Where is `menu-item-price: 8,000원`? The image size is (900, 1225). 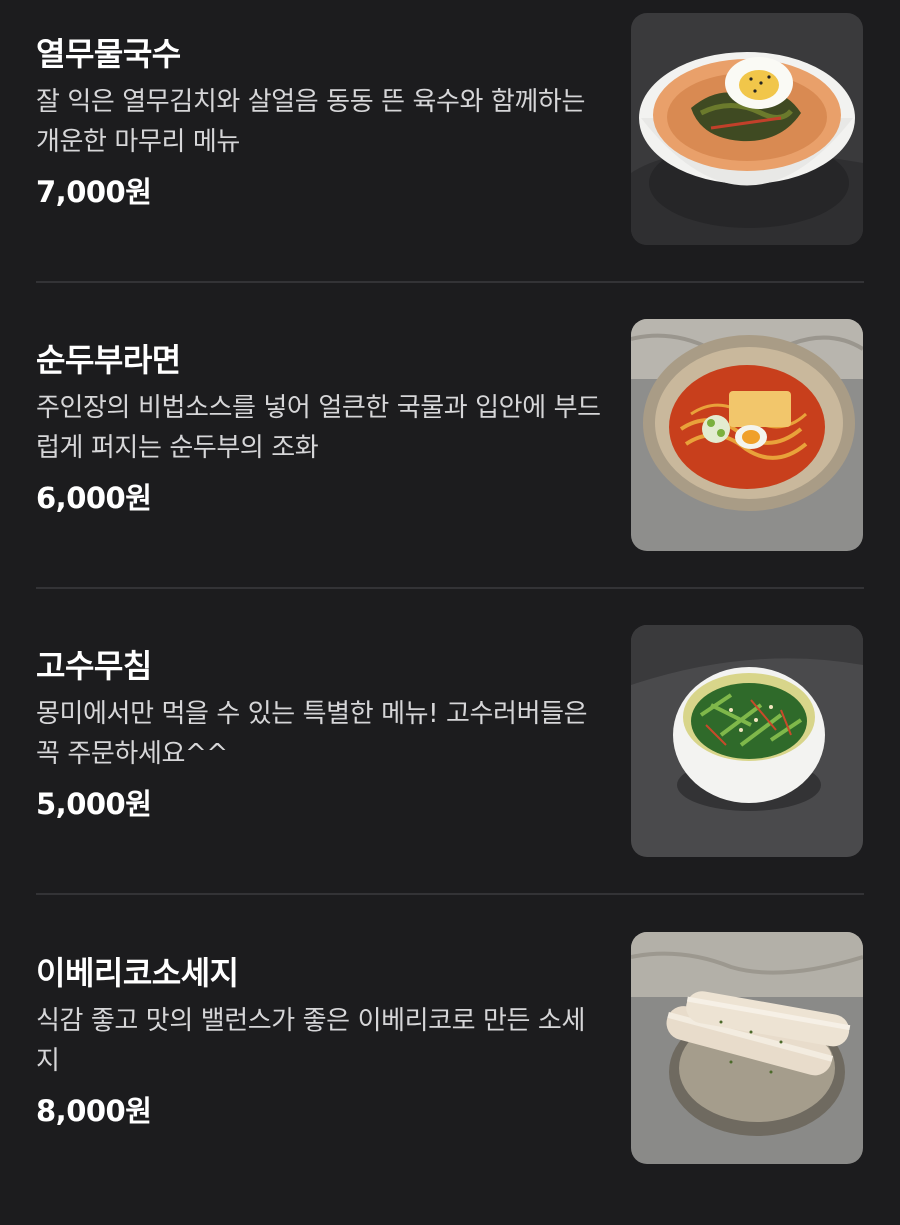
menu-item-price: 8,000원 is located at coordinates (94, 1111).